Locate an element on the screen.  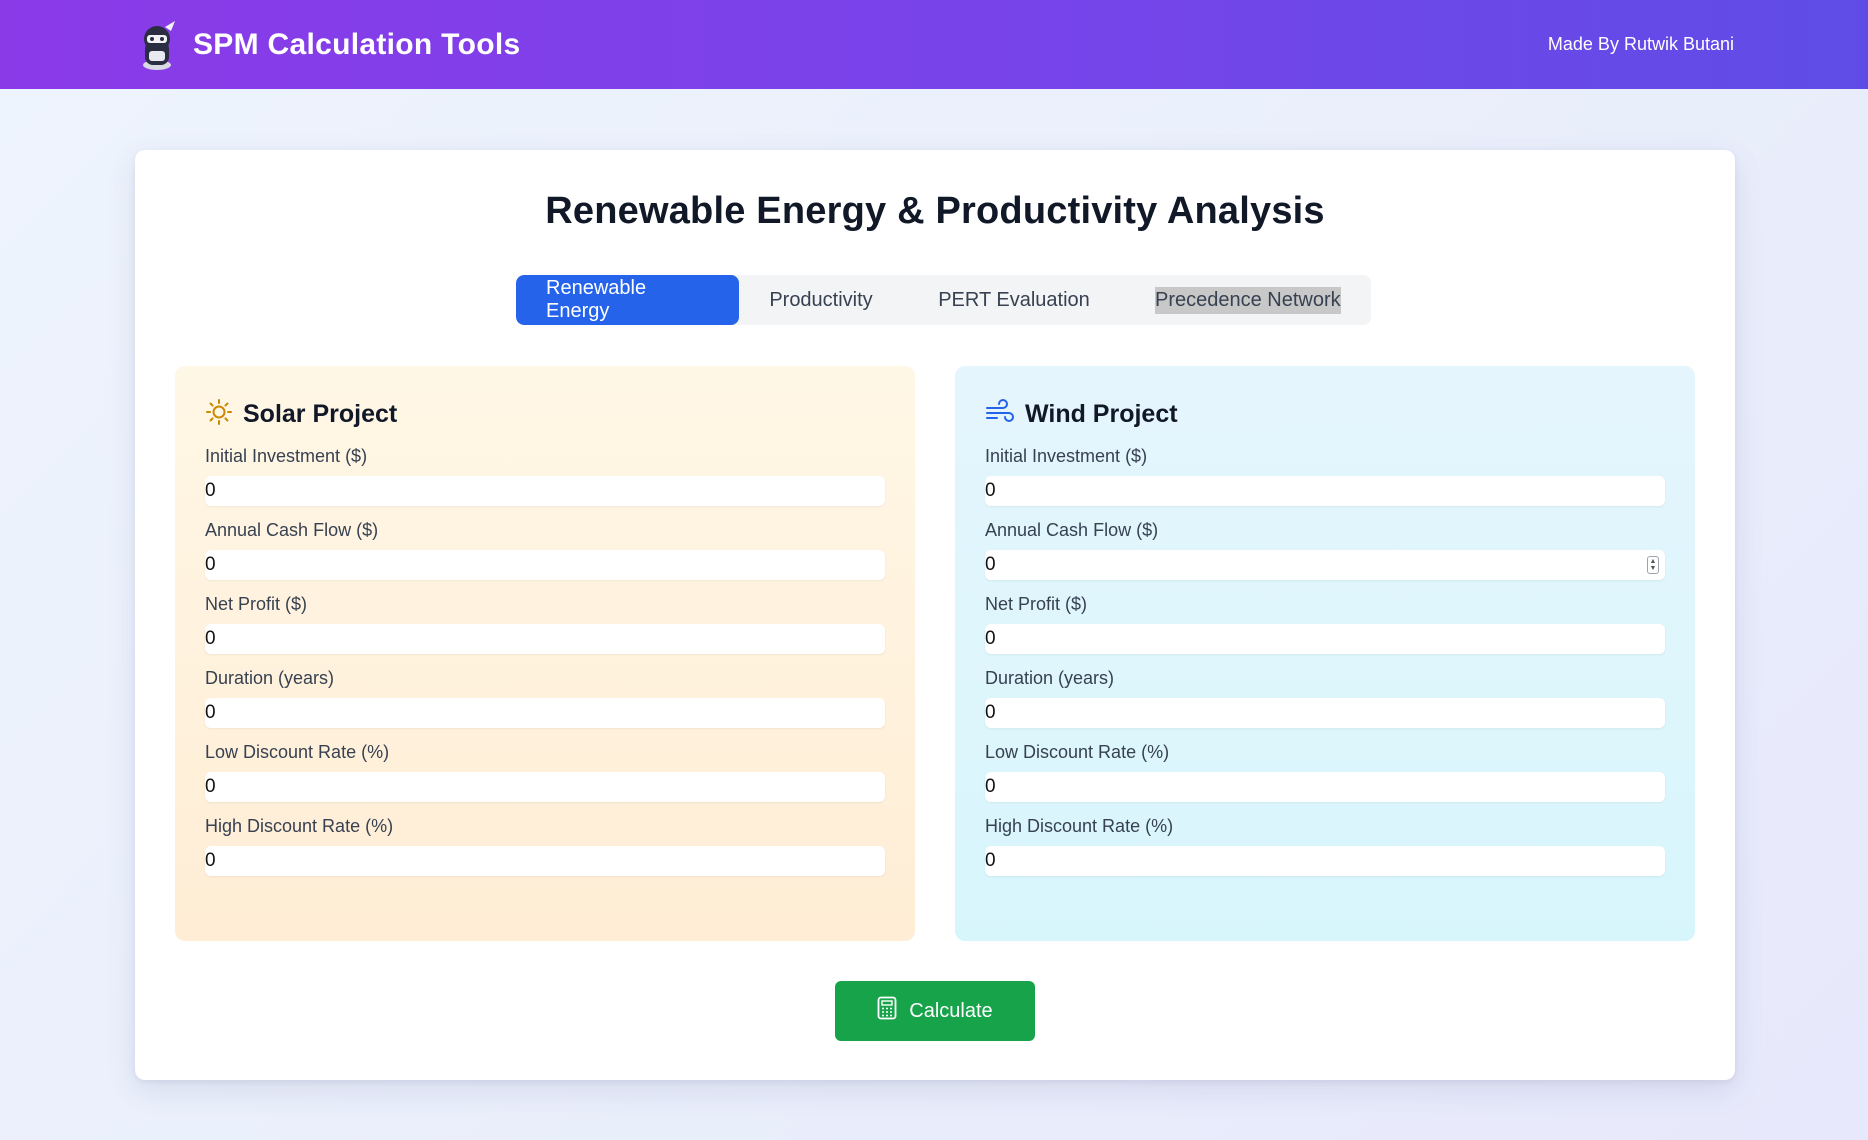
wind-panel-header: Wind Project is located at coordinates (1325, 414).